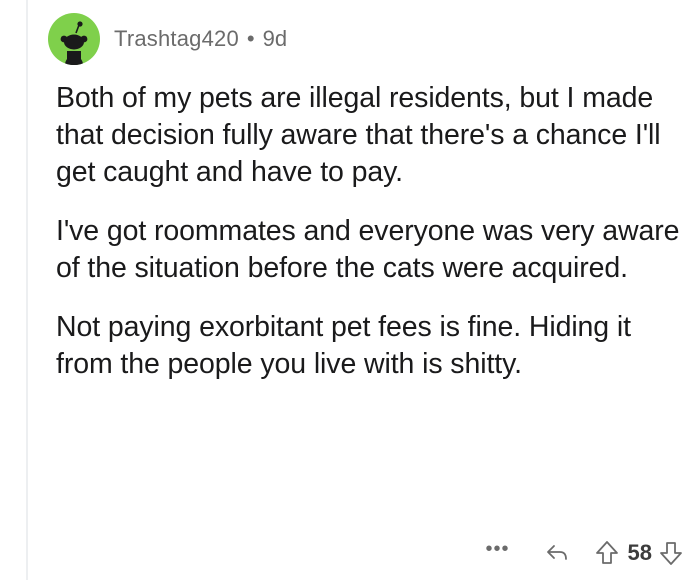 This screenshot has width=700, height=580. I want to click on snoo-avatar-icon, so click(74, 43).